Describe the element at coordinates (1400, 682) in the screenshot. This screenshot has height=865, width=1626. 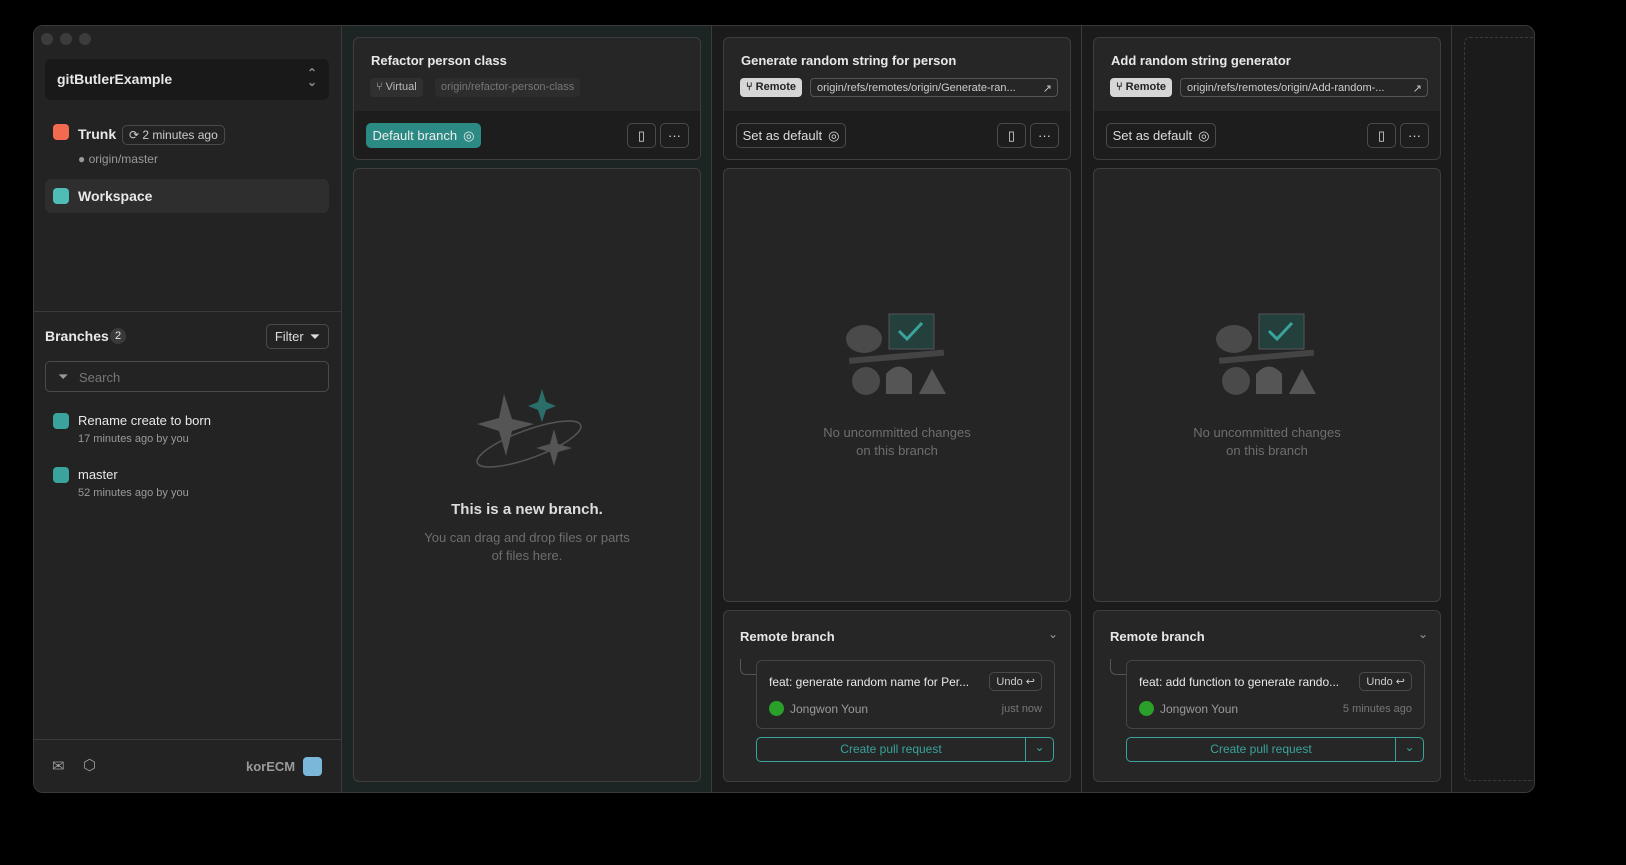
I see `undo-icon: ↩` at that location.